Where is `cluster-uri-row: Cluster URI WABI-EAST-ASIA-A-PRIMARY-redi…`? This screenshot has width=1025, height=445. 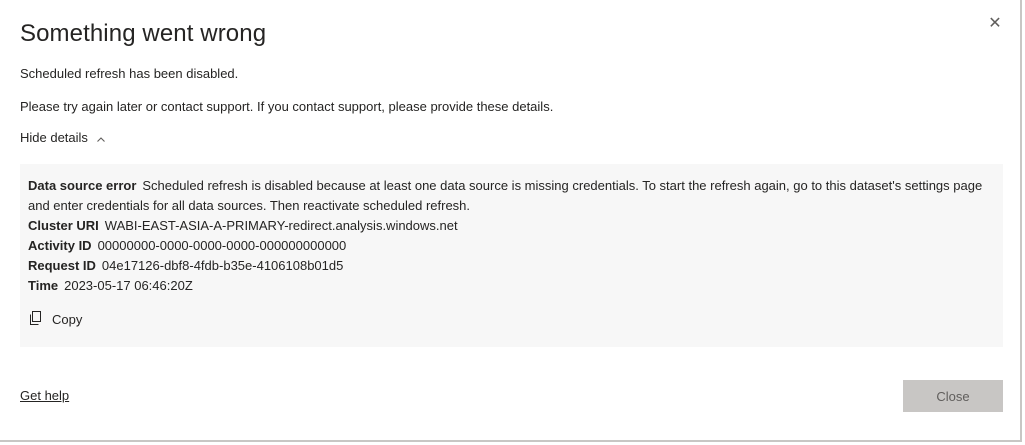 cluster-uri-row: Cluster URI WABI-EAST-ASIA-A-PRIMARY-redi… is located at coordinates (511, 226).